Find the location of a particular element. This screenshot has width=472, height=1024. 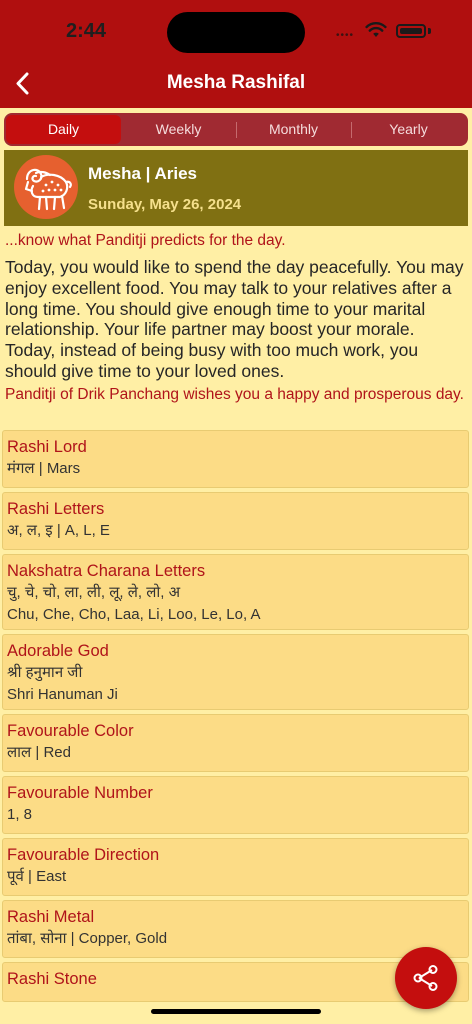

home-indicator is located at coordinates (236, 1011).